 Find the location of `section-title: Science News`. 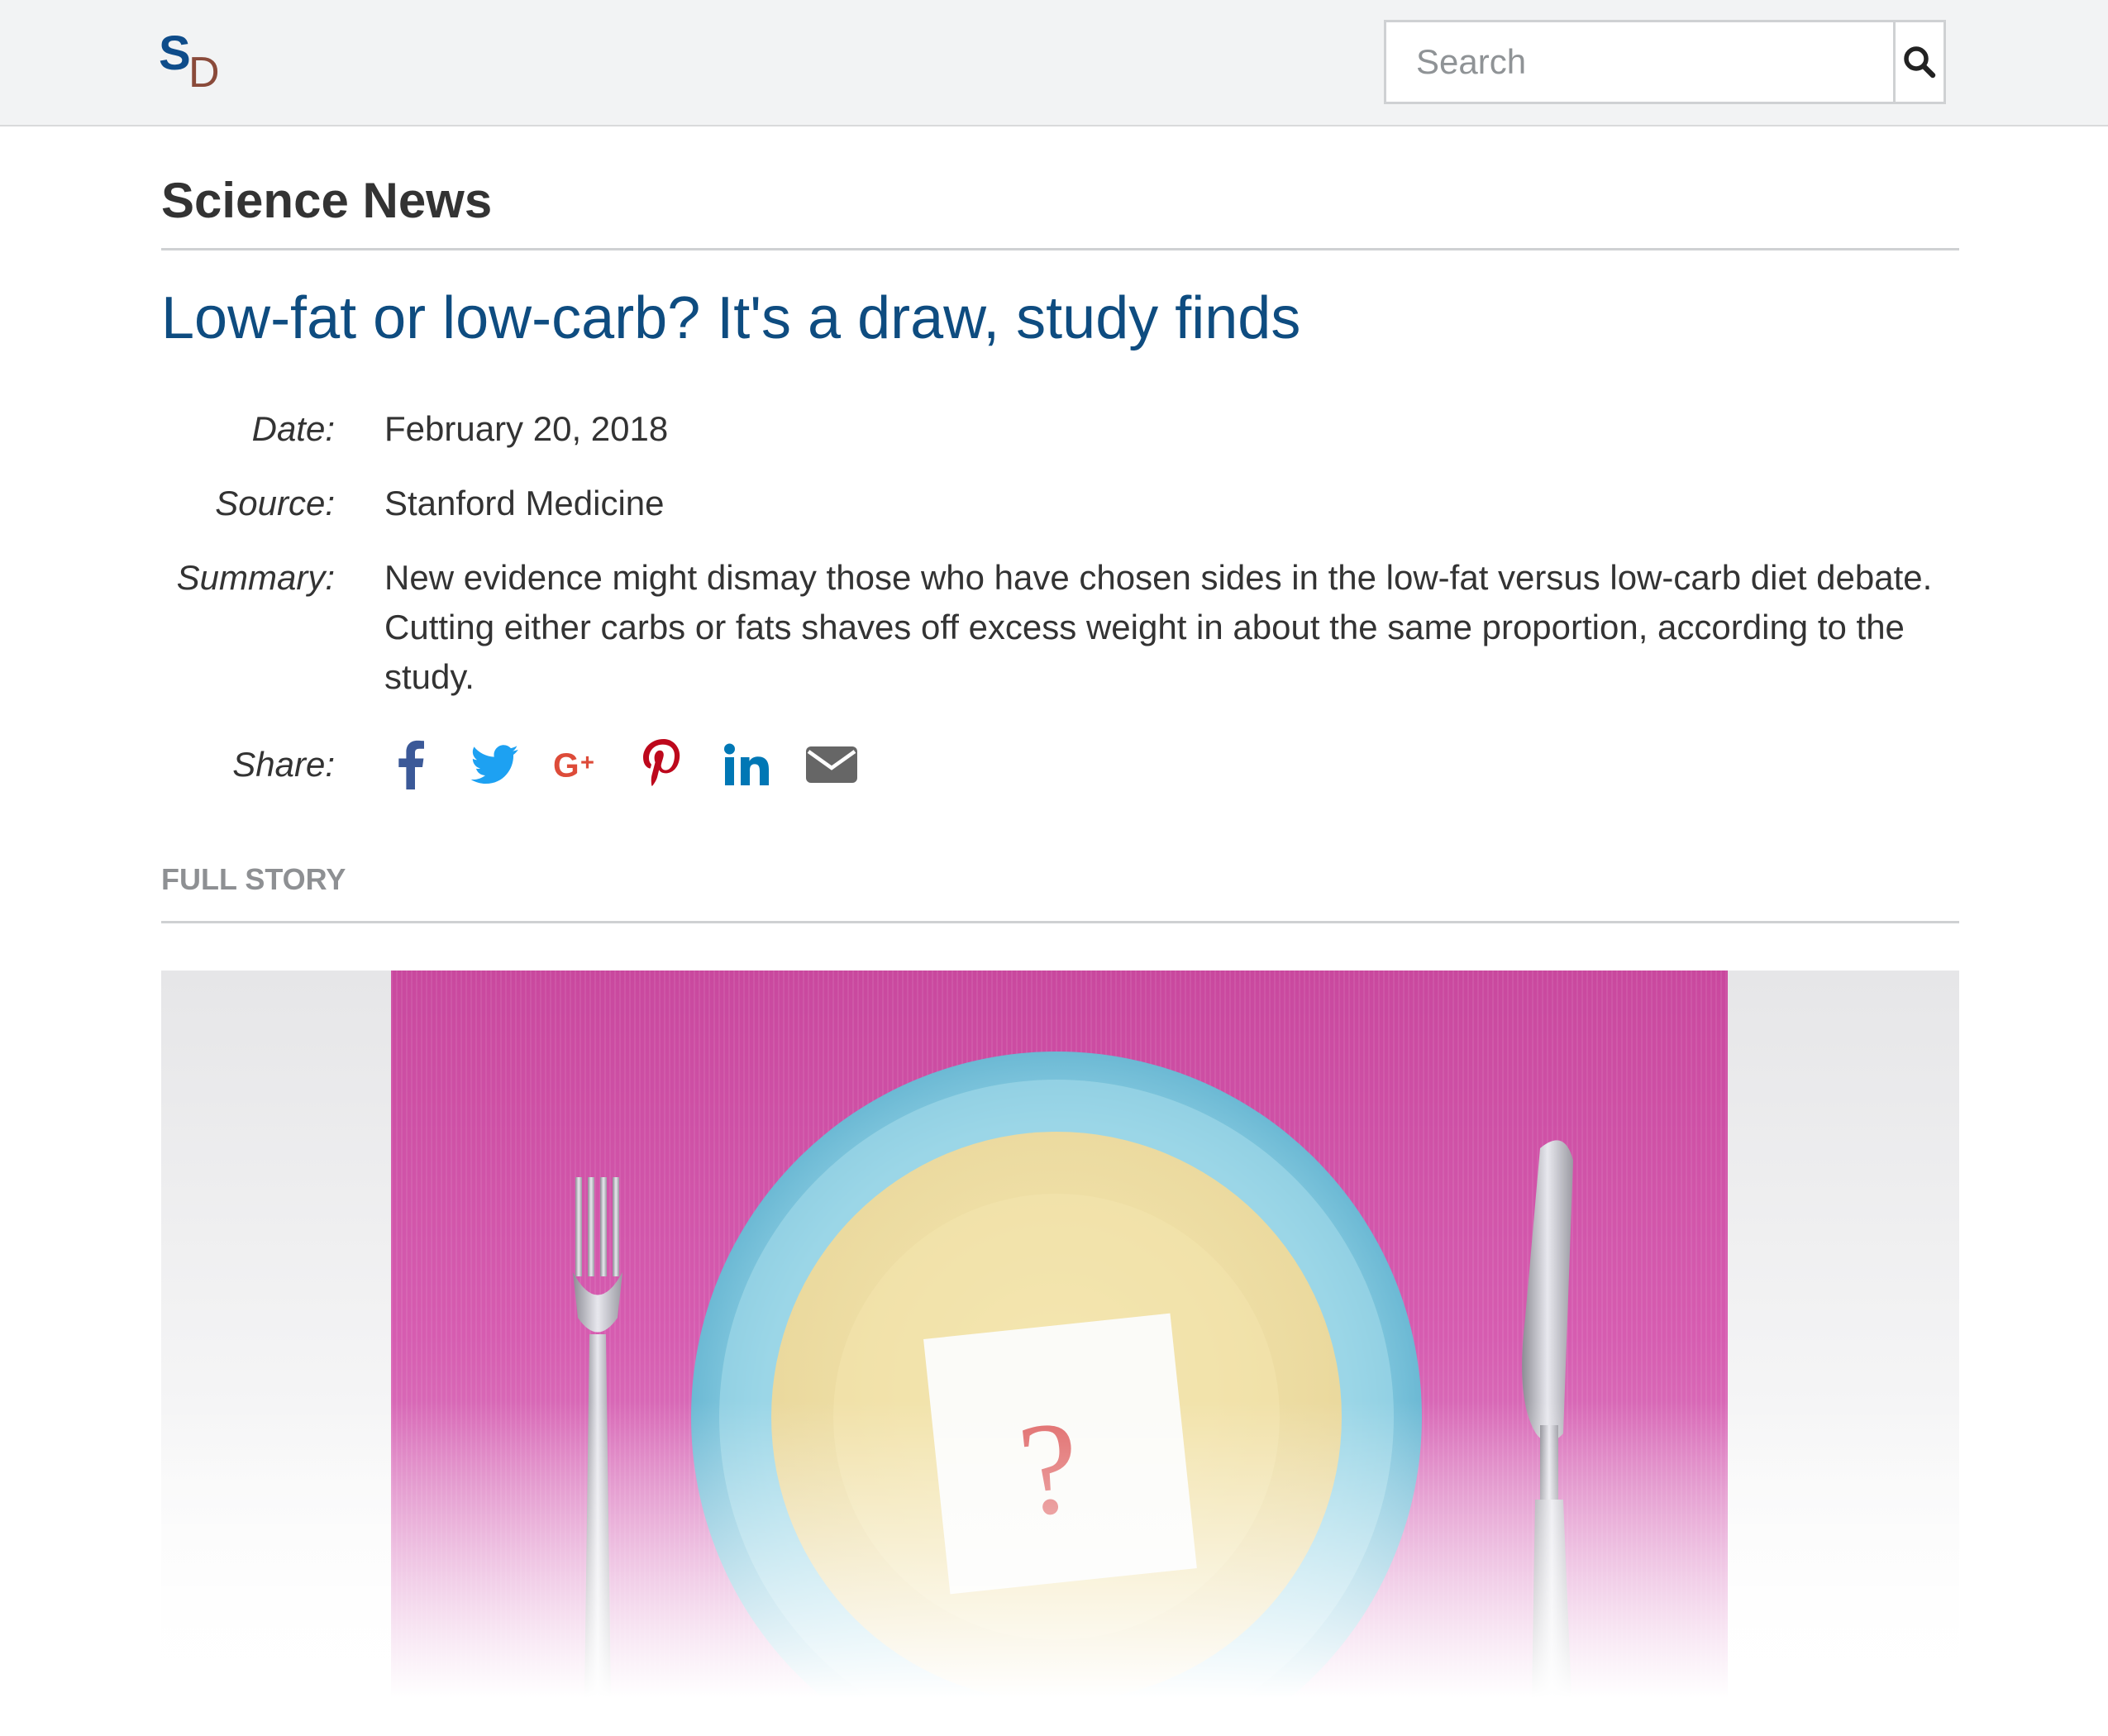

section-title: Science News is located at coordinates (1060, 210).